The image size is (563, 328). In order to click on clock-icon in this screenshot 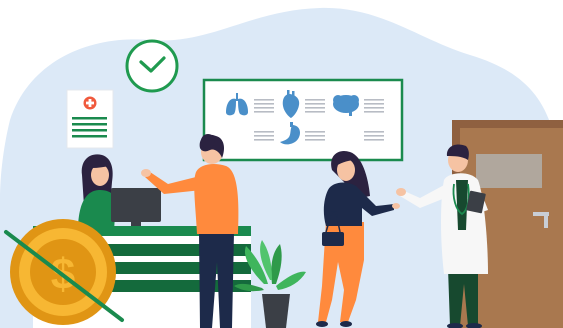, I will do `click(152, 66)`.